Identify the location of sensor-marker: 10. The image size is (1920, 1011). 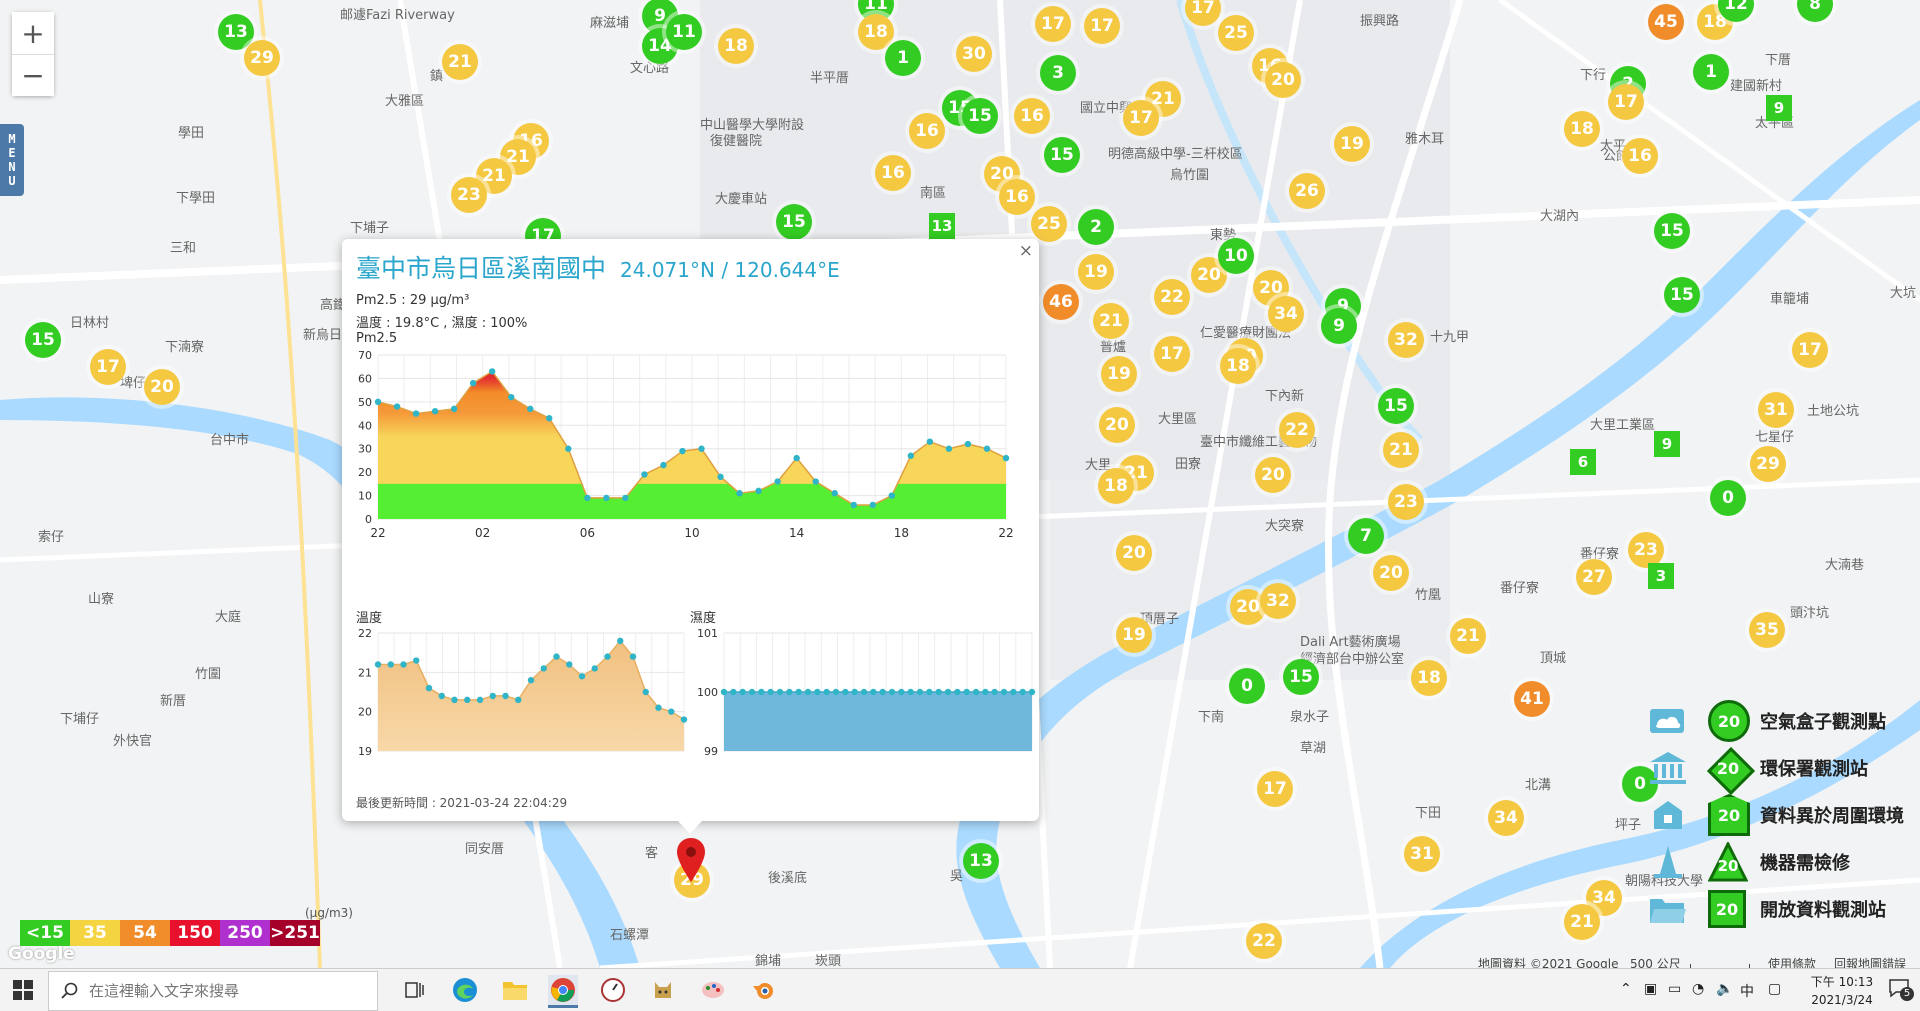
(1236, 256).